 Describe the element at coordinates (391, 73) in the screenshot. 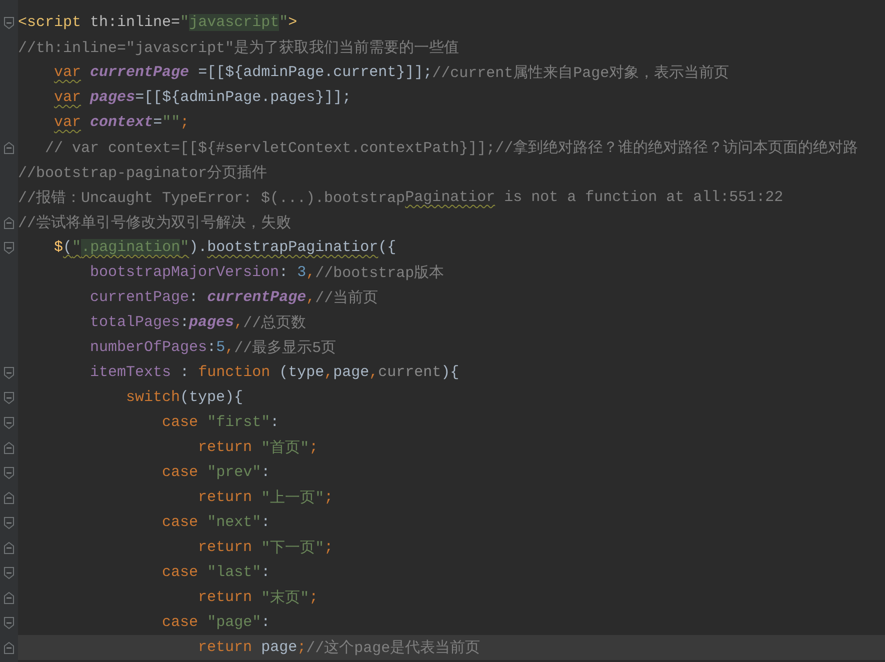

I see `code-line: var currentPage =[[${adminPage.current}]];//current属性来自Page对象，表示当前页` at that location.